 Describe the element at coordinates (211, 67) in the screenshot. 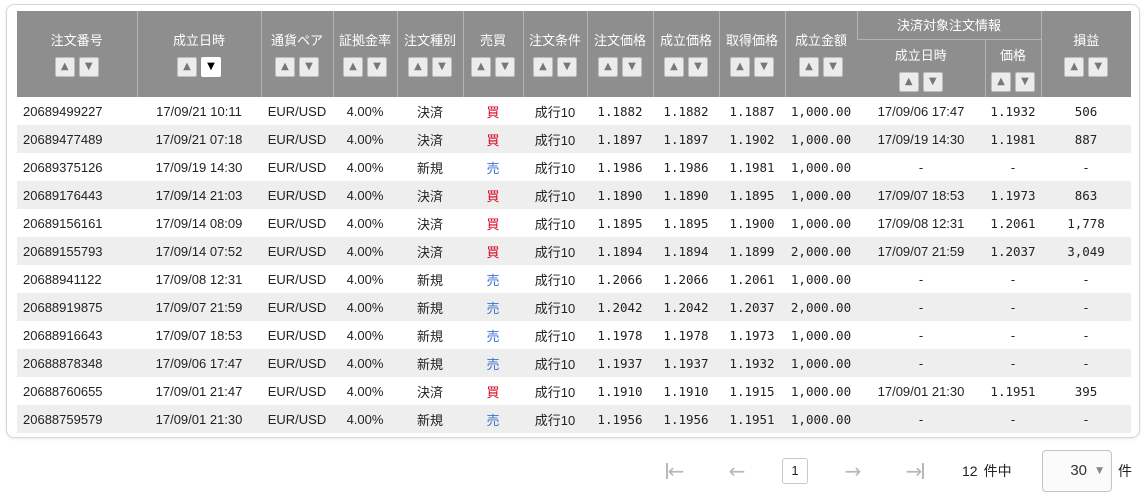

I see `sort-desc-exec-time: ▼` at that location.